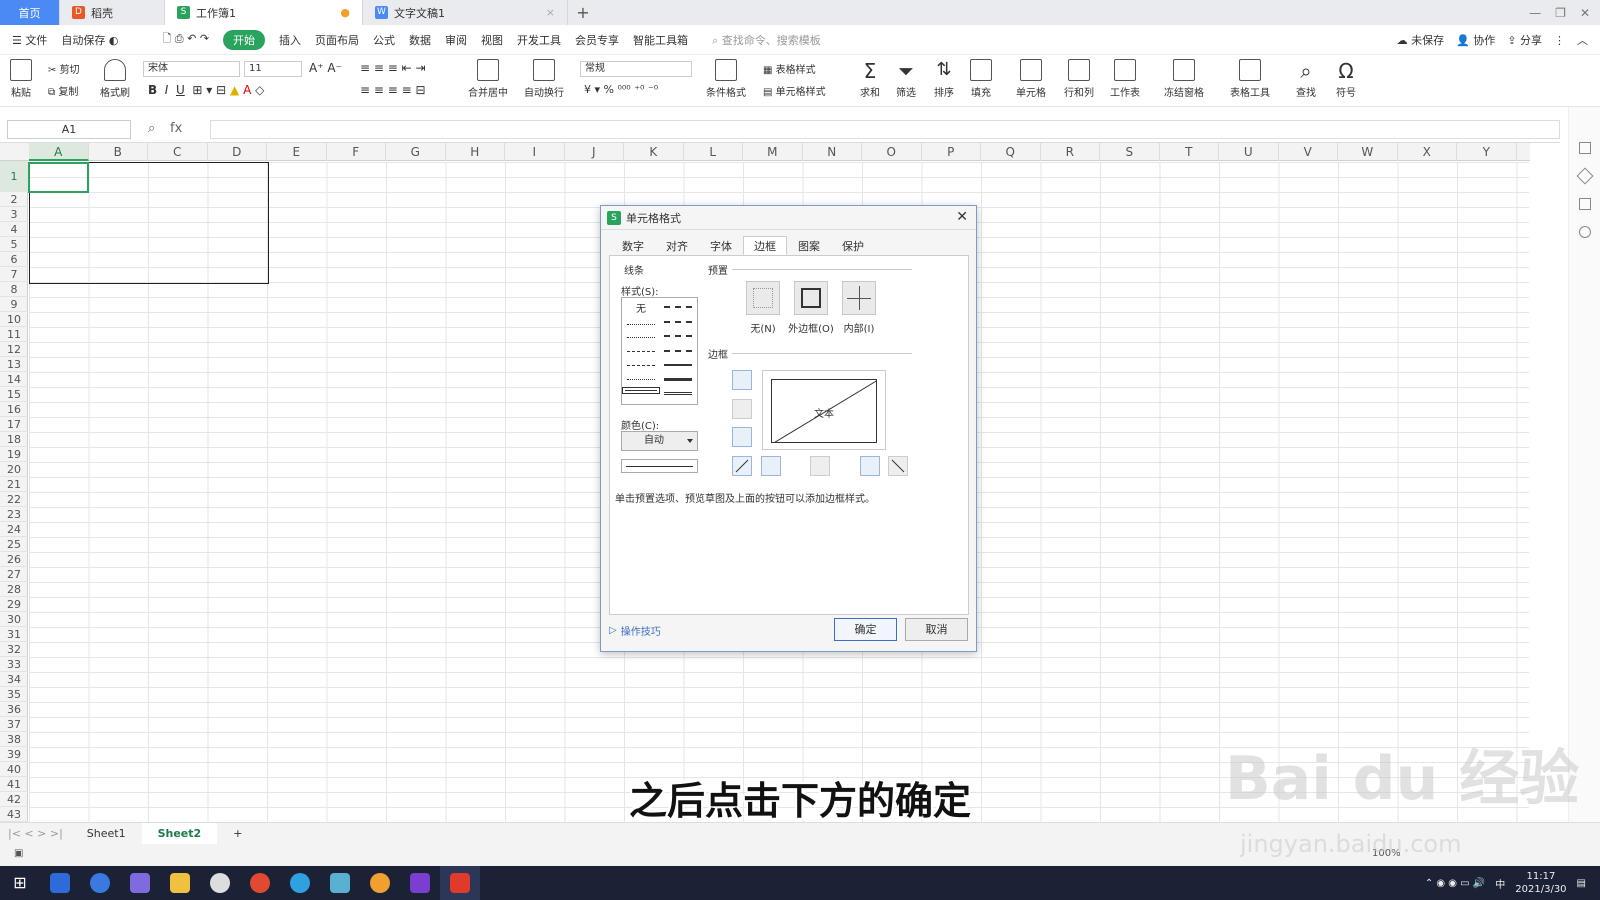 This screenshot has height=900, width=1600. Describe the element at coordinates (273, 69) in the screenshot. I see `font-size-select: 11` at that location.